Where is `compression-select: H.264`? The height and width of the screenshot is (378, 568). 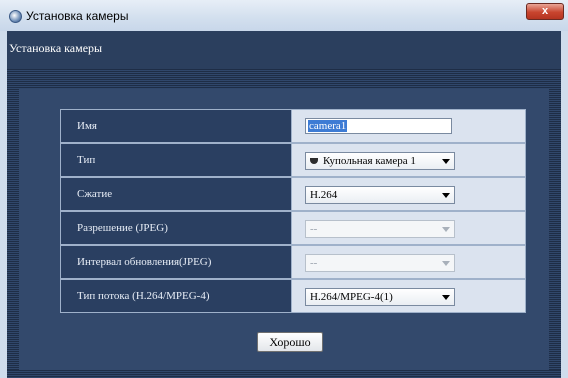
compression-select: H.264 is located at coordinates (380, 195).